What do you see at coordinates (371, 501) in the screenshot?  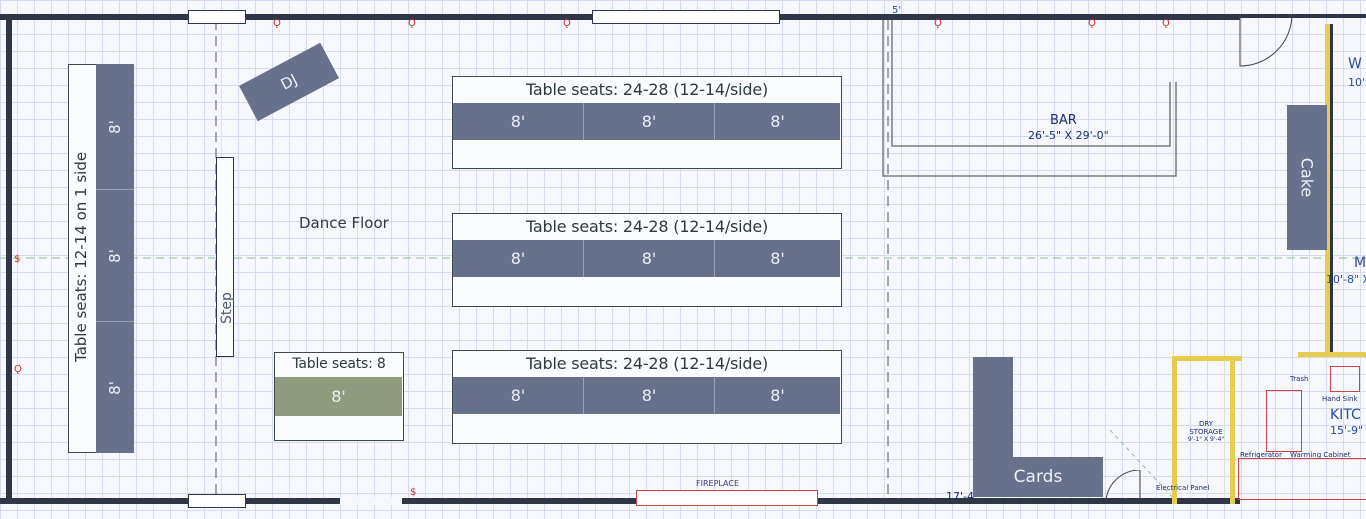 I see `door-gap-bottom` at bounding box center [371, 501].